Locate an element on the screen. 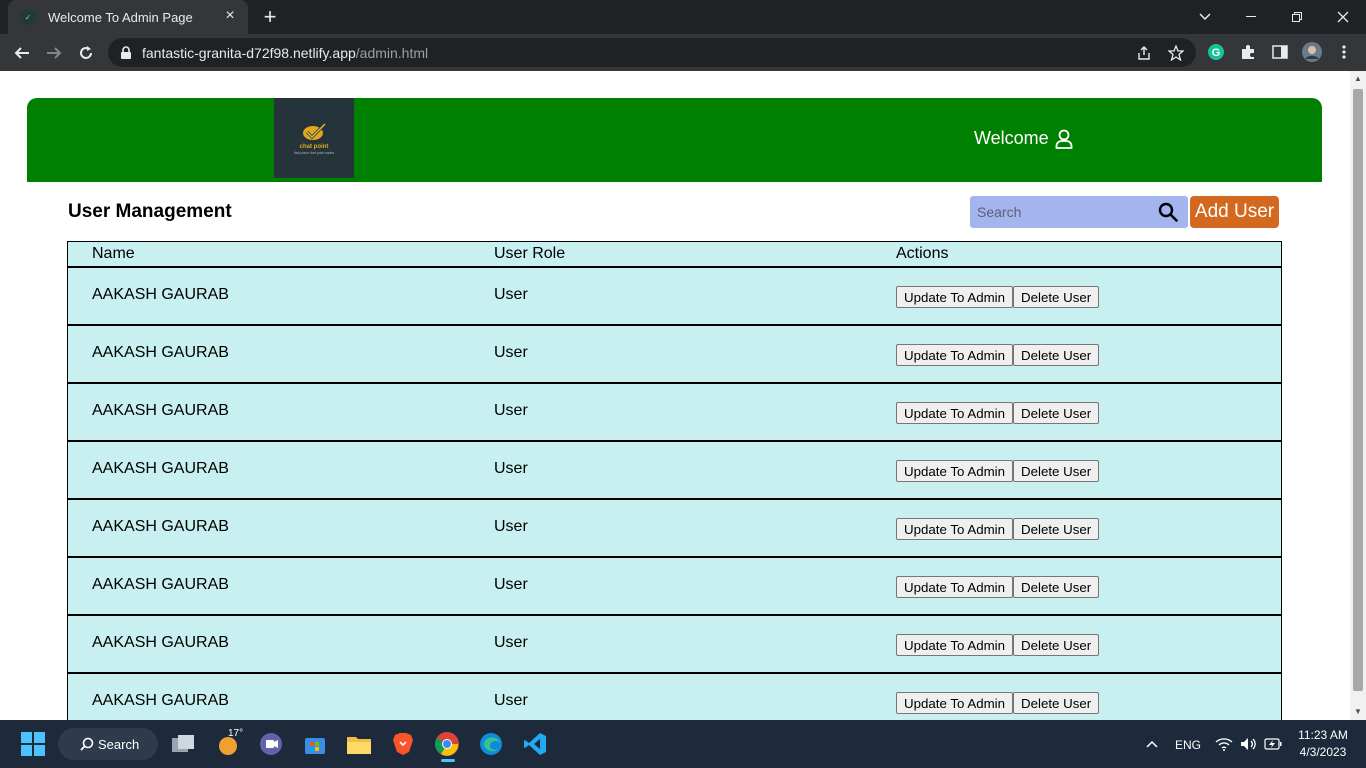  active-app-indicator is located at coordinates (448, 760).